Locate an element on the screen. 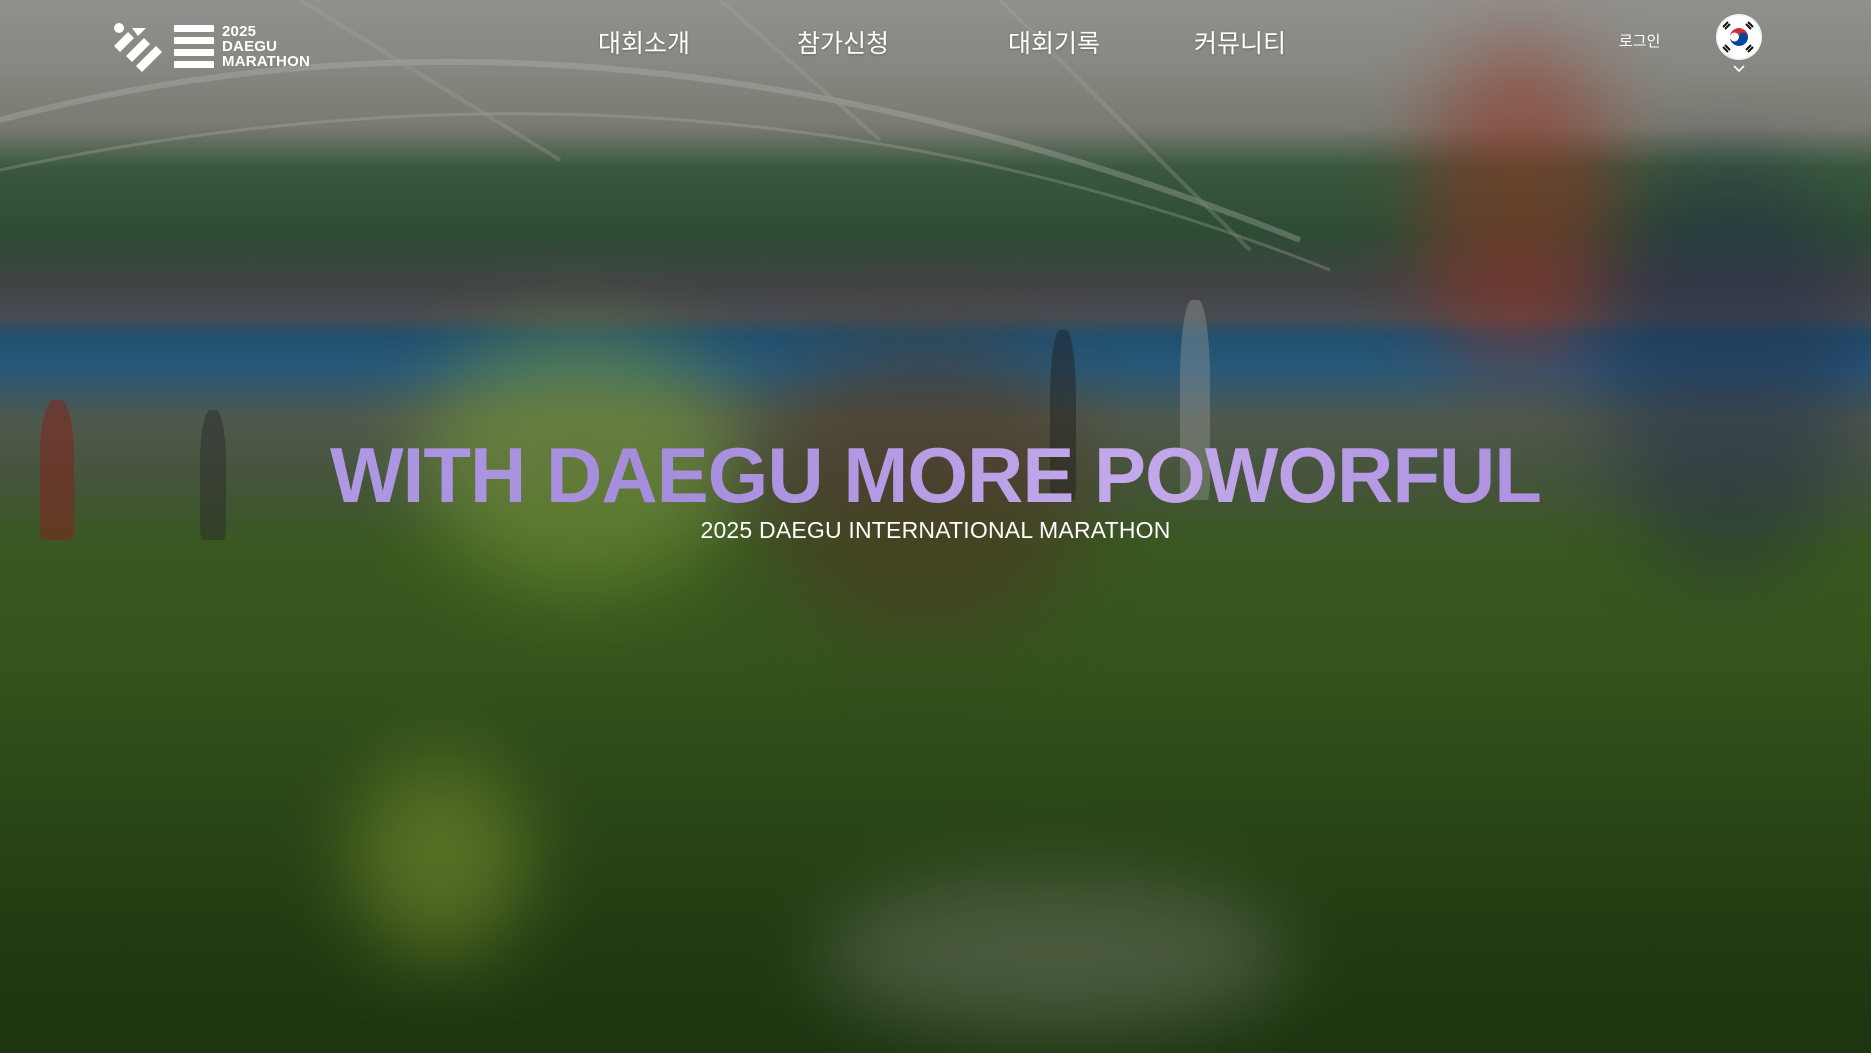  chevron-down-icon is located at coordinates (1739, 69).